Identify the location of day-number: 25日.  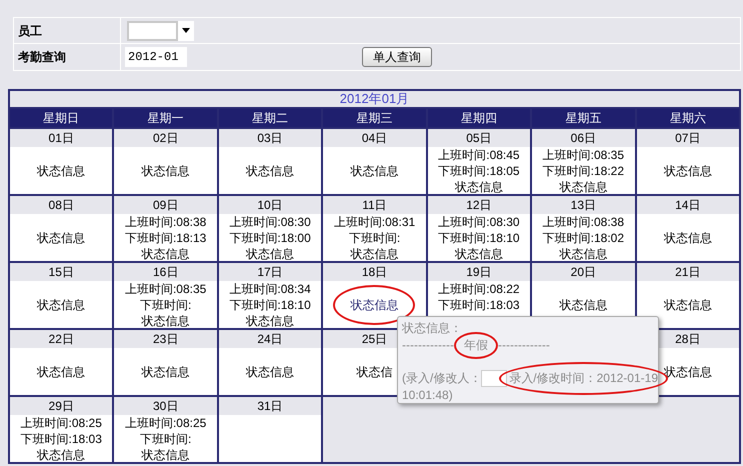
(375, 339).